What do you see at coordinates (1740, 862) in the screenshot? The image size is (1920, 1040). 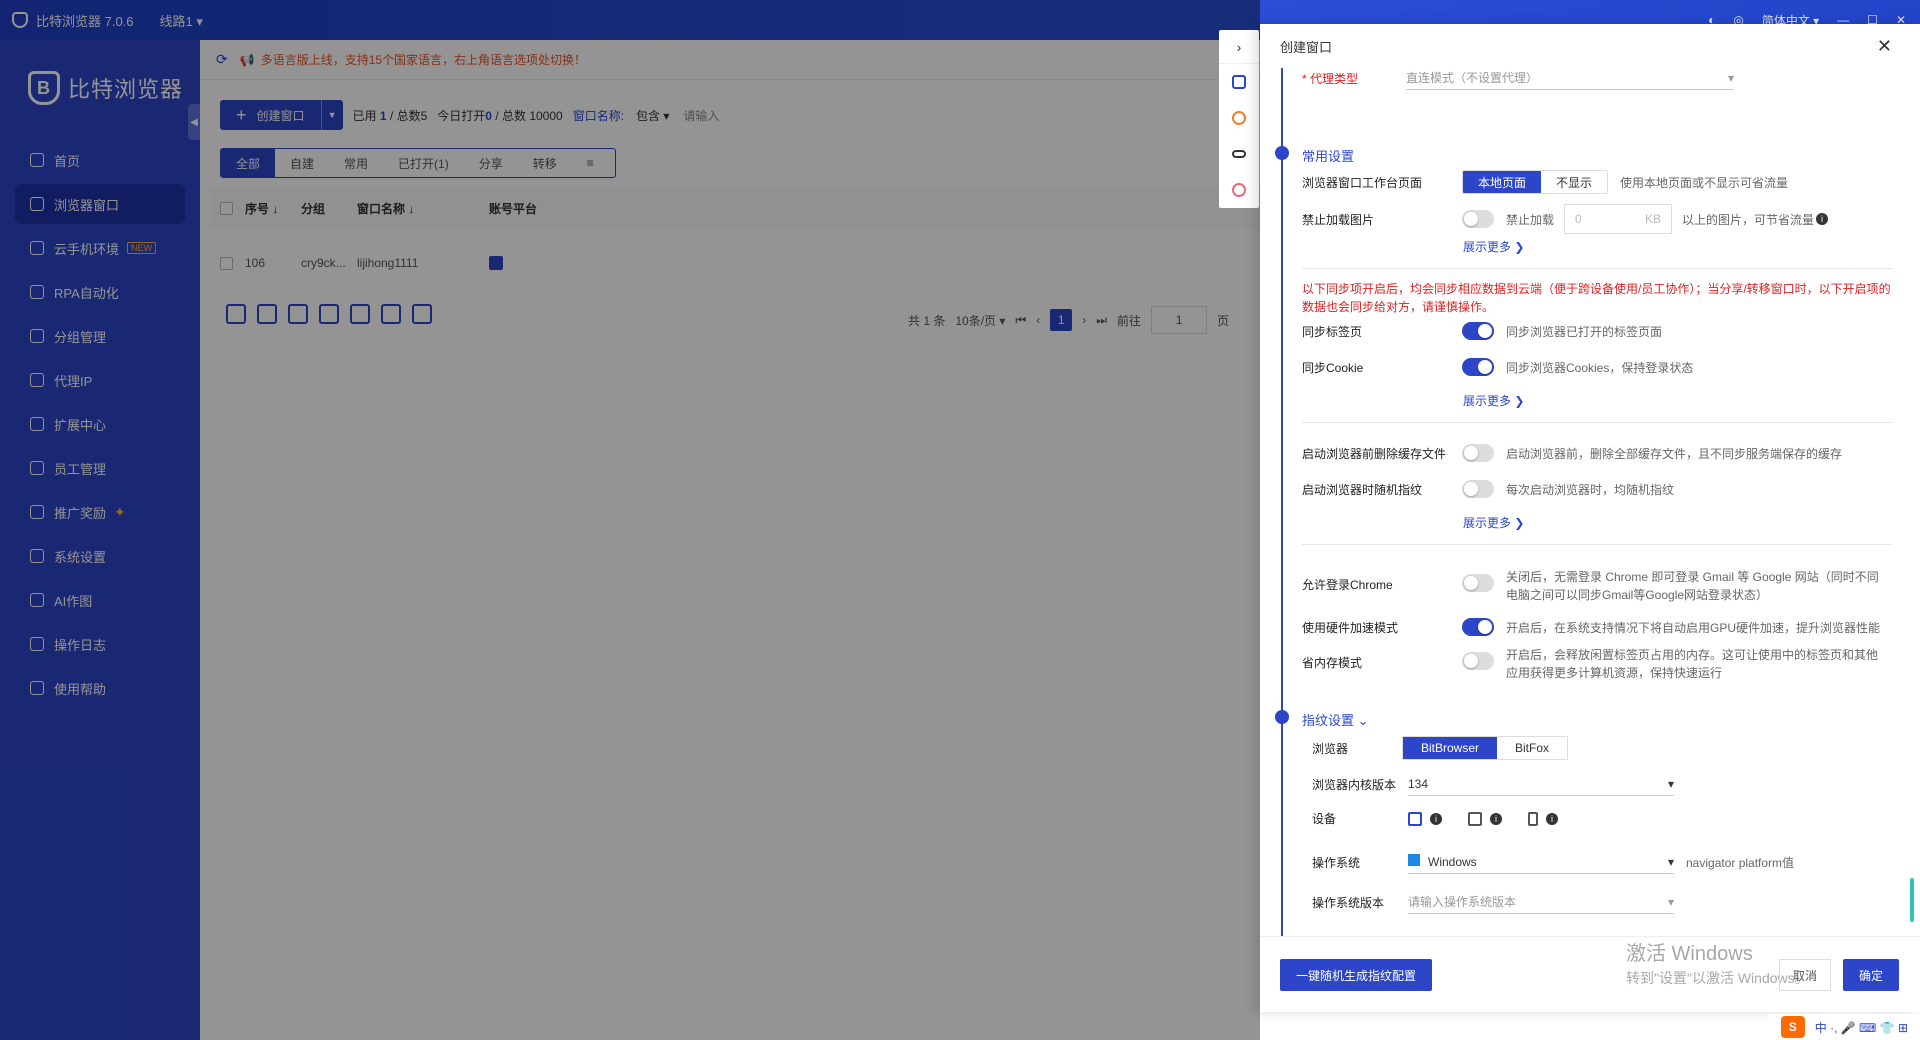 I see `os-hint: navigator platform值` at bounding box center [1740, 862].